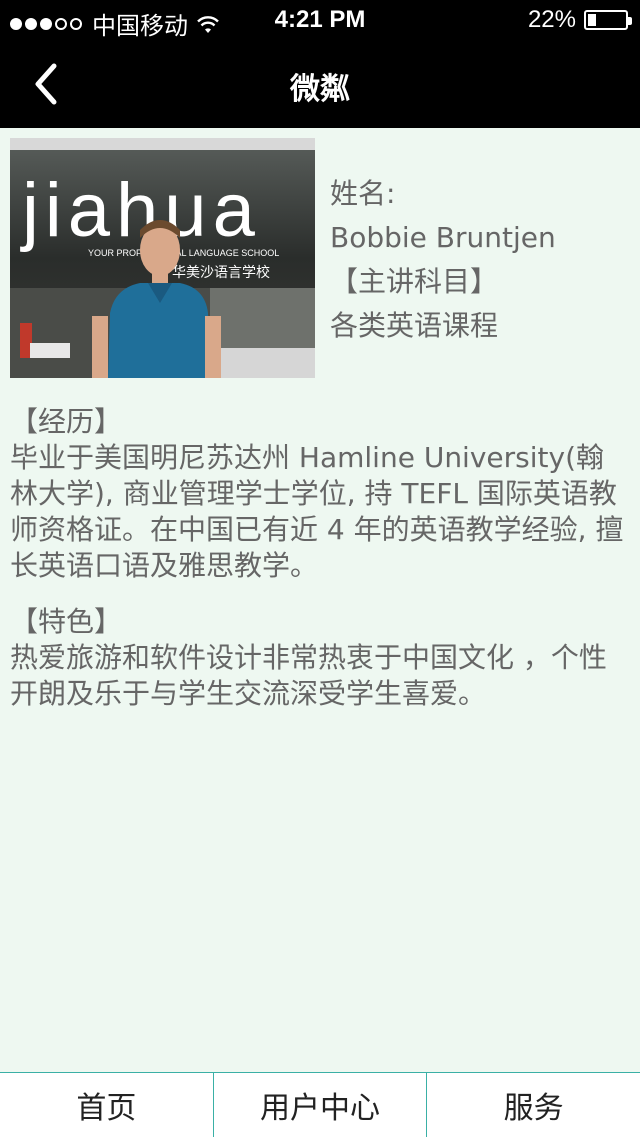 This screenshot has width=640, height=1137. Describe the element at coordinates (66, 621) in the screenshot. I see `features-heading: 【特色】` at that location.